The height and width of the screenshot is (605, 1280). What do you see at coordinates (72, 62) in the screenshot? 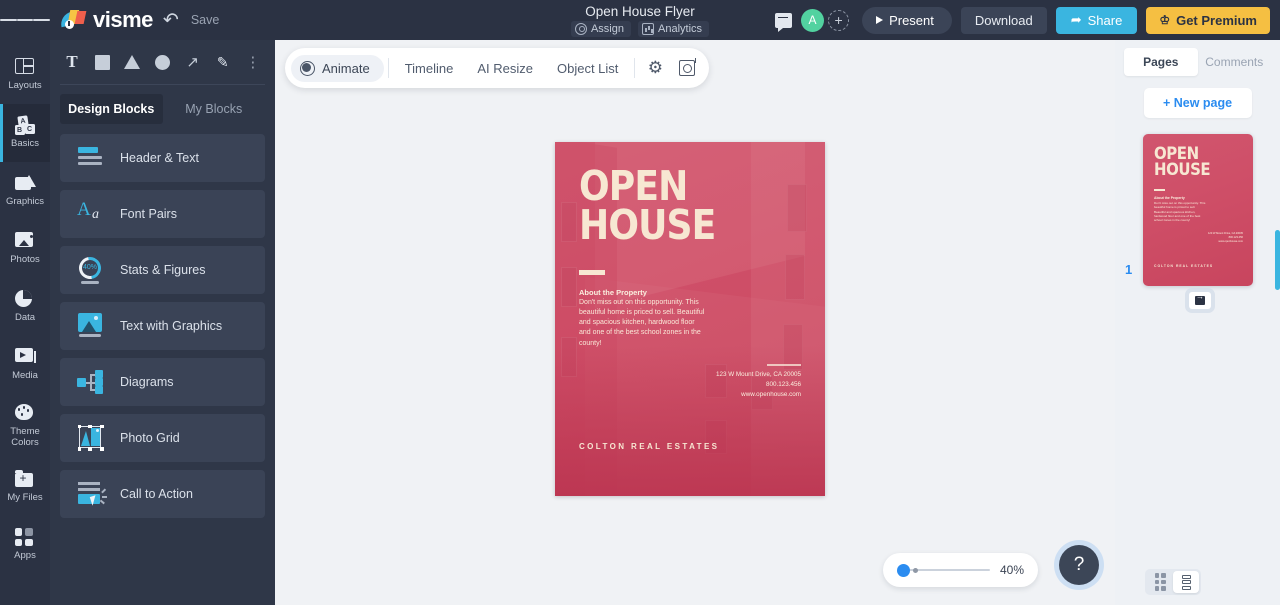
I see `text-tool-button: T` at bounding box center [72, 62].